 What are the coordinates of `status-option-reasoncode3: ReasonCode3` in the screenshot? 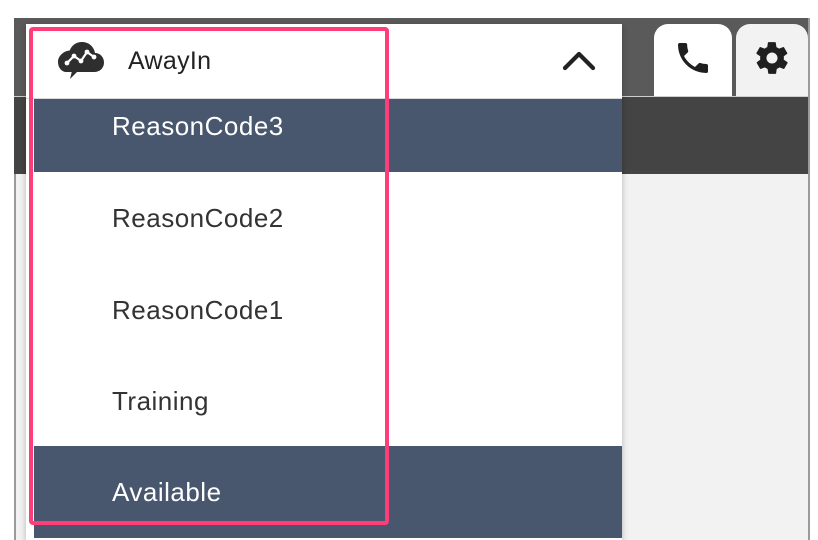 It's located at (328, 135).